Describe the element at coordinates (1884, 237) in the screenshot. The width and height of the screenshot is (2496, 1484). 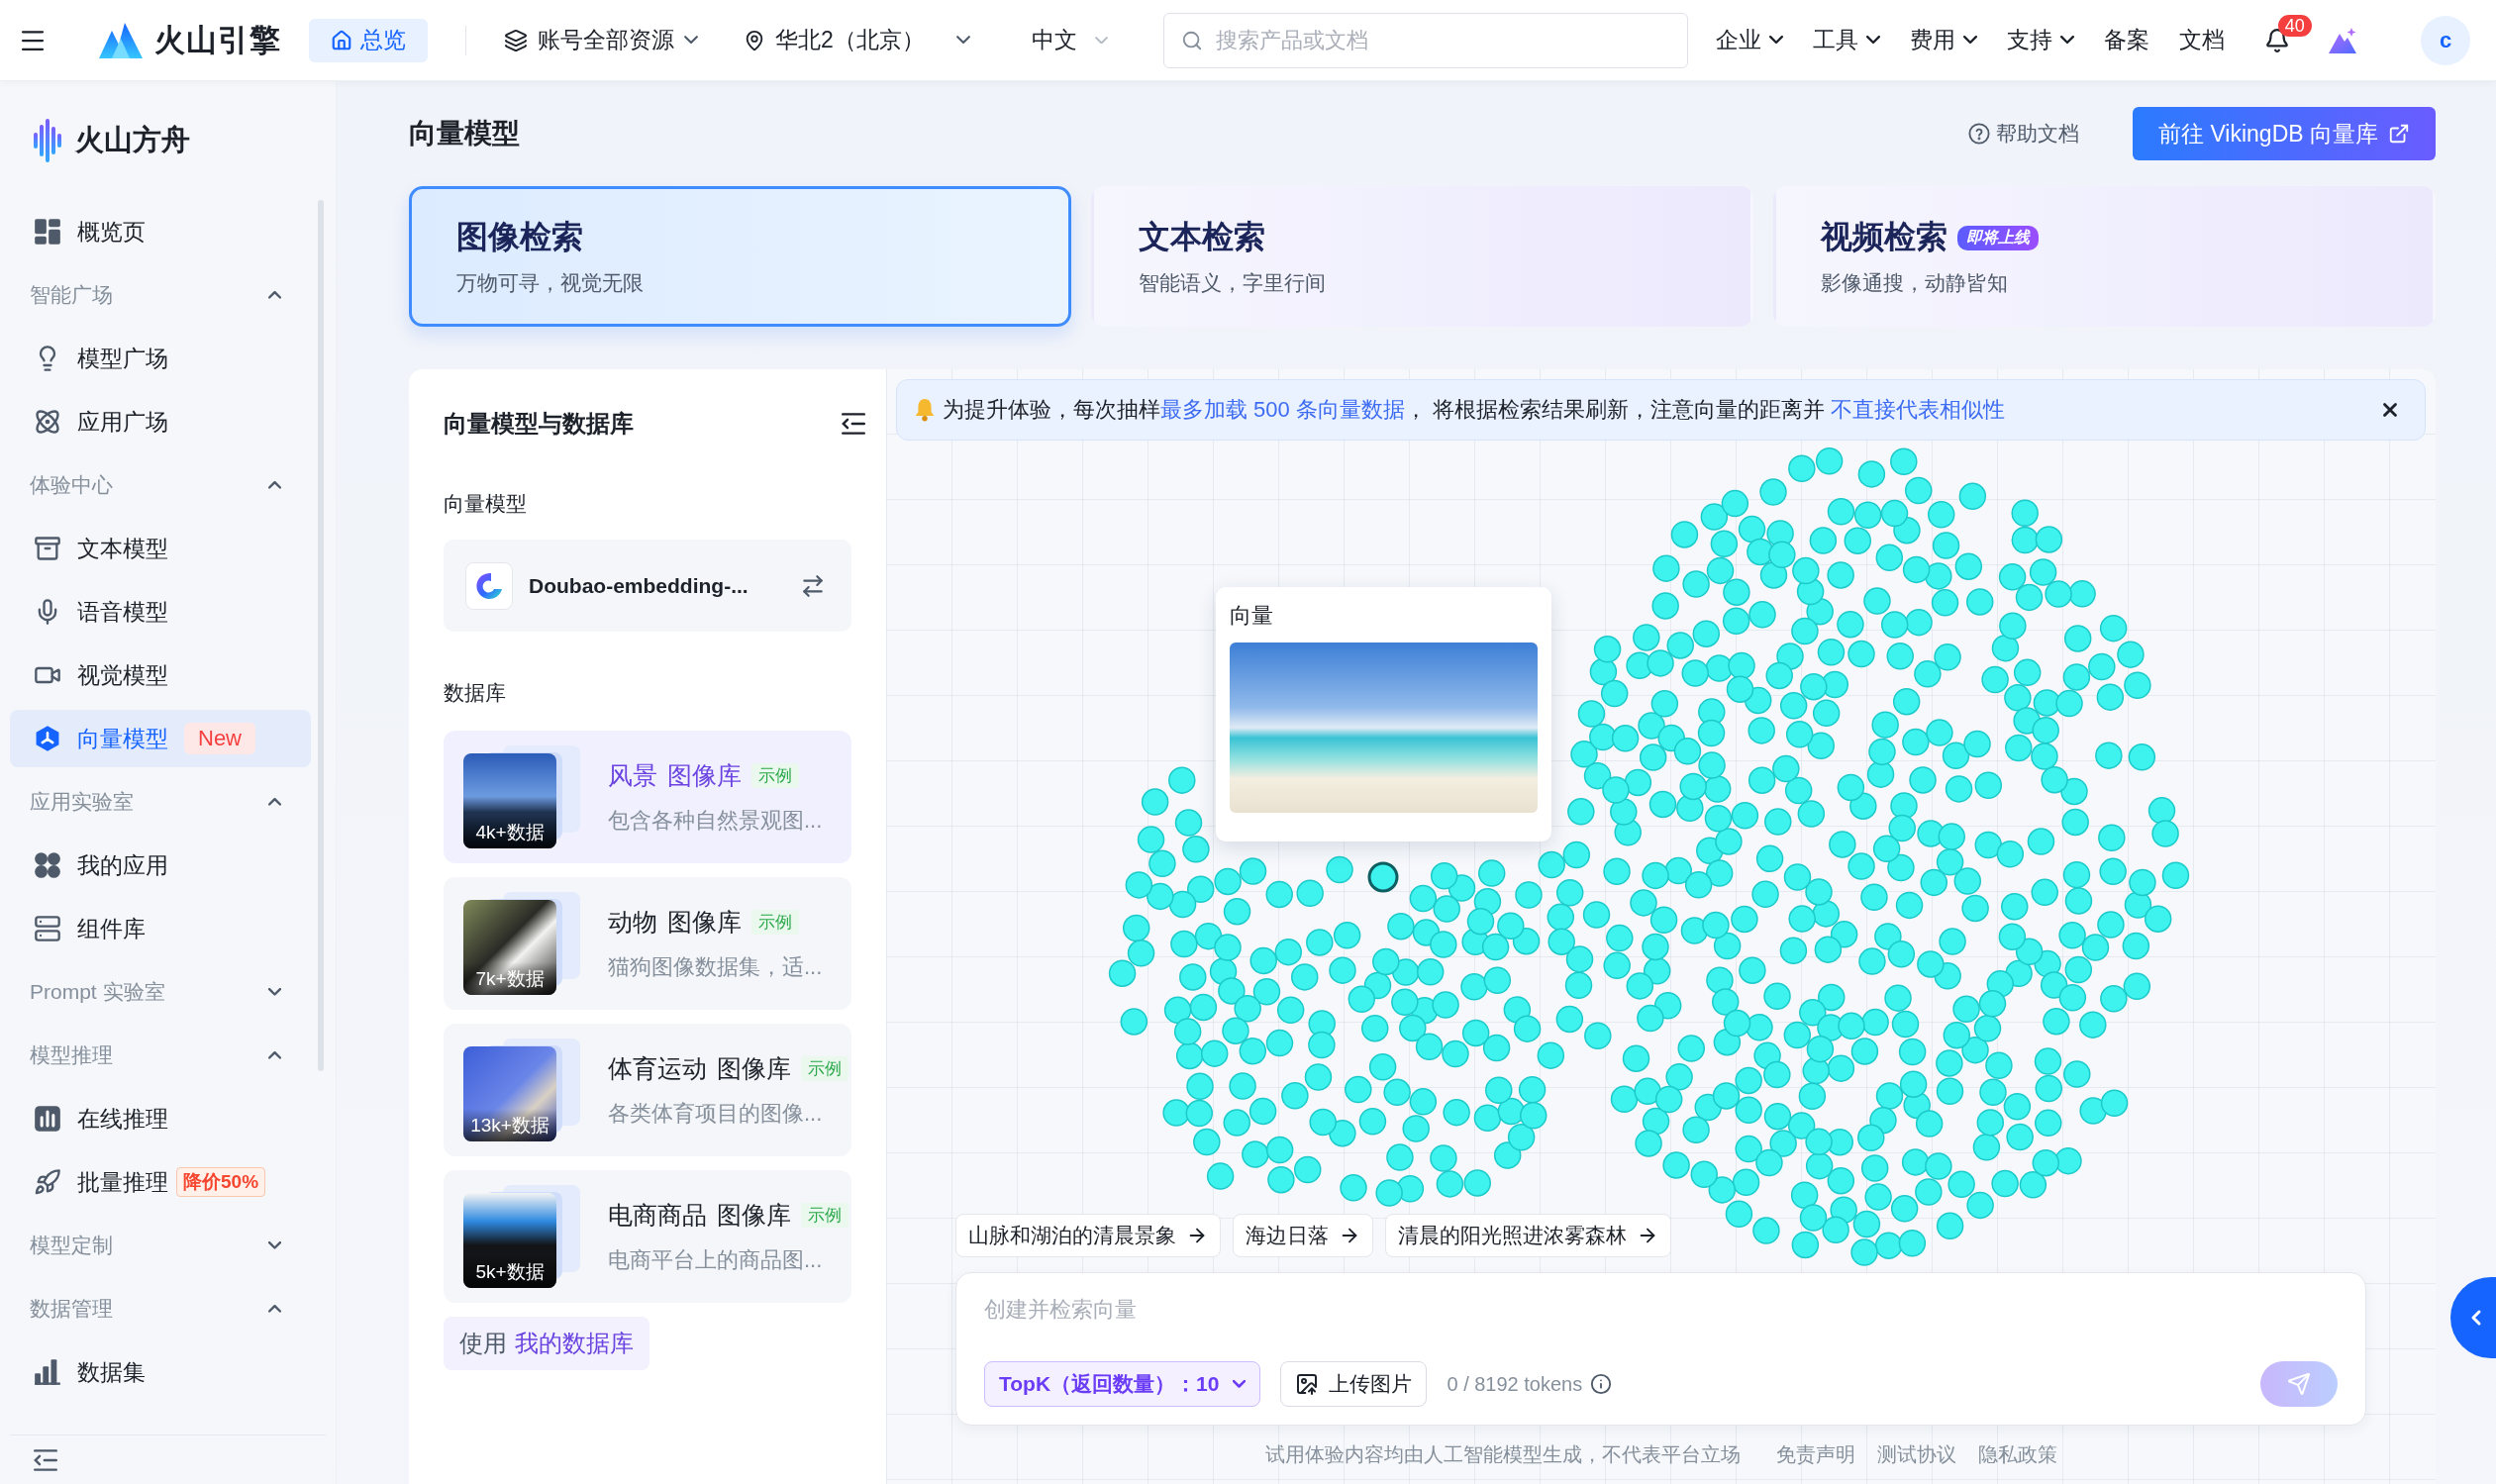
I see `mode-title: 视频检索` at that location.